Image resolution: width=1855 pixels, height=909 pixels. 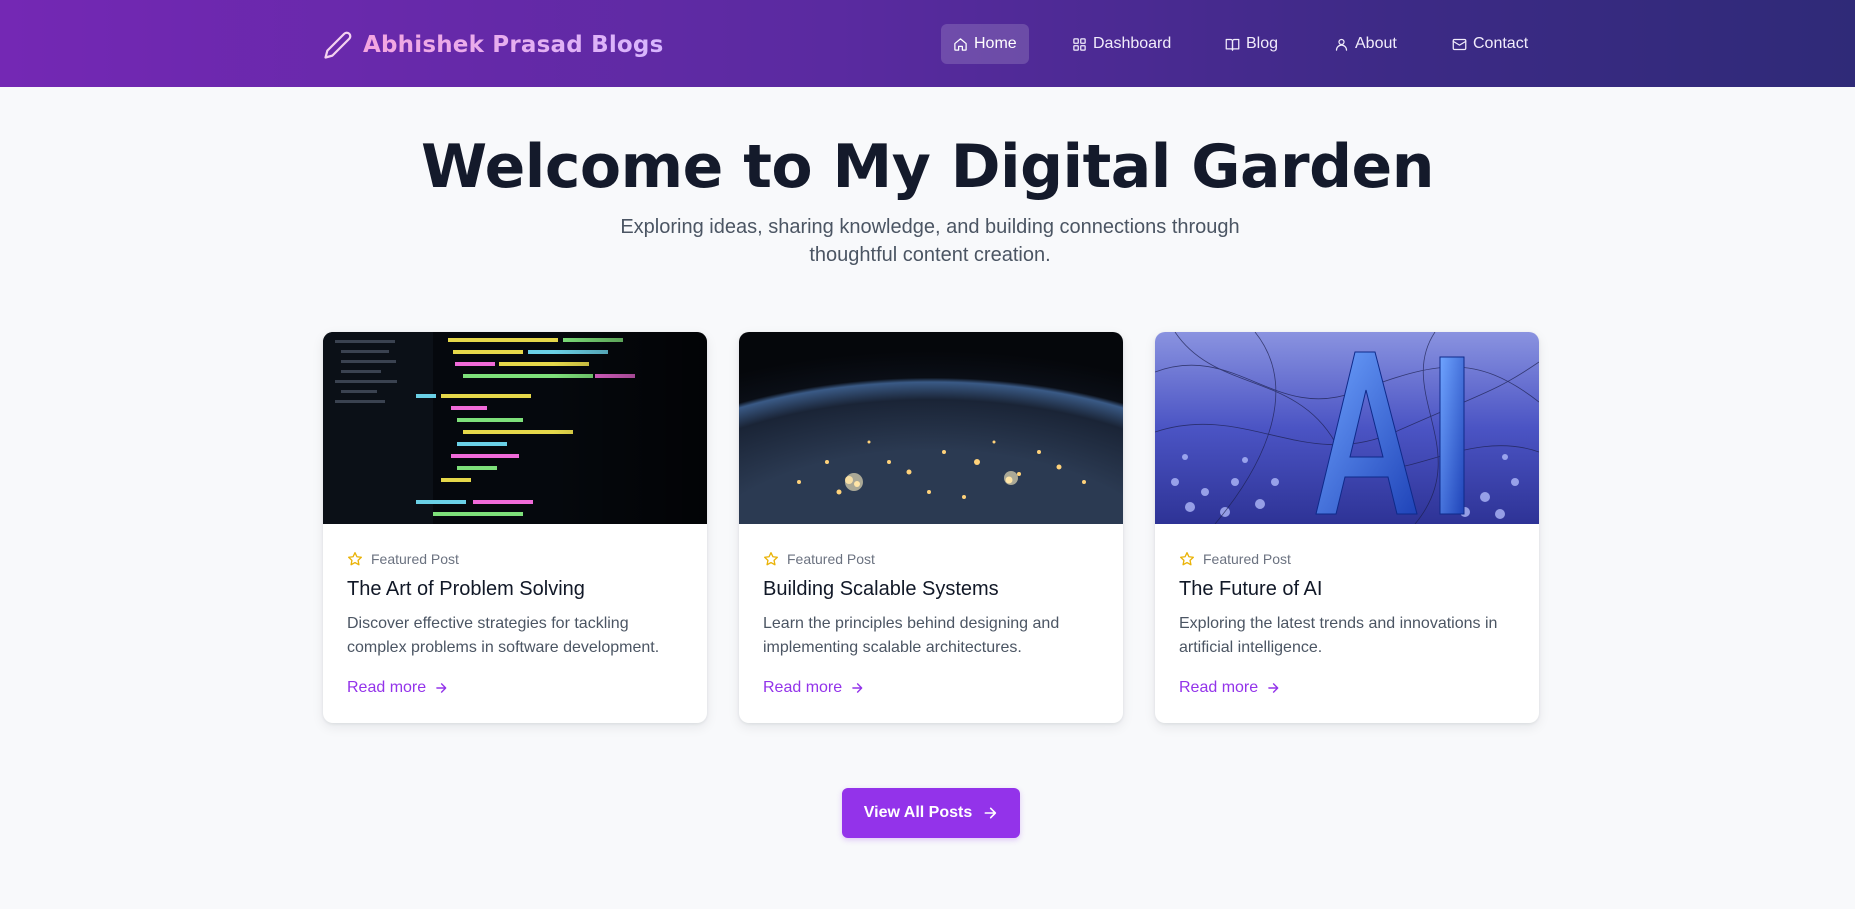 What do you see at coordinates (1376, 43) in the screenshot?
I see `nav-item-label: About` at bounding box center [1376, 43].